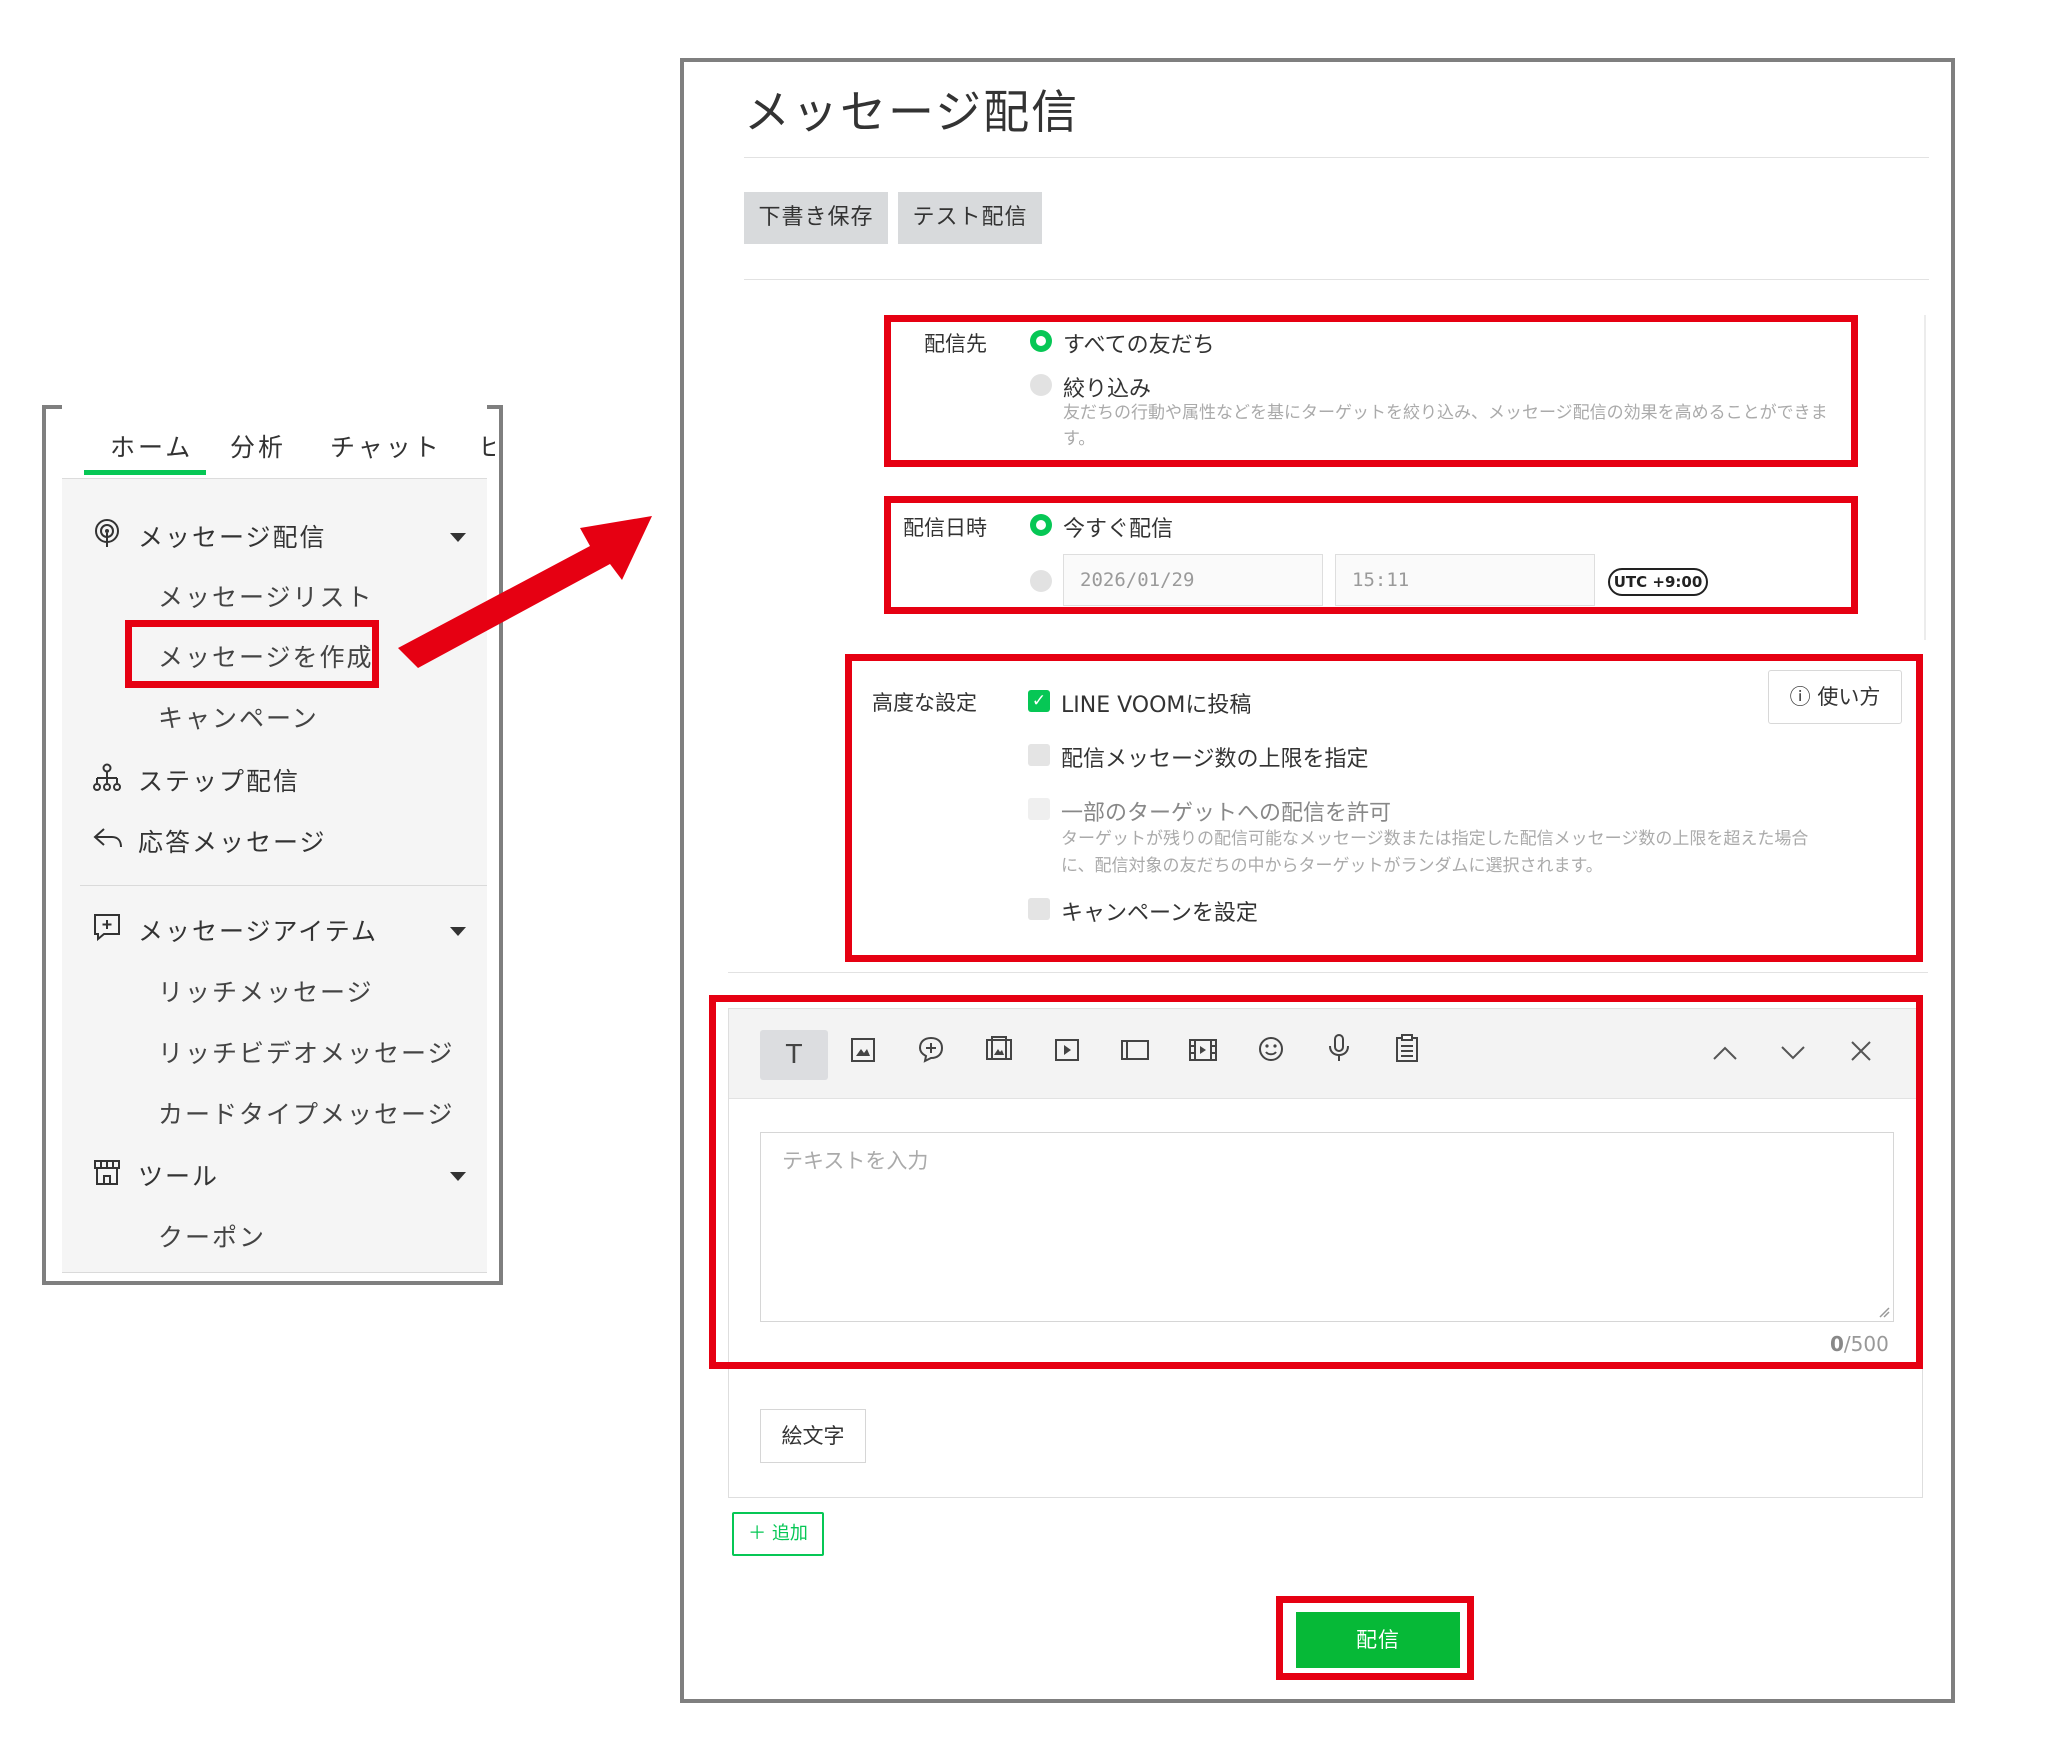 Image resolution: width=2048 pixels, height=1741 pixels. I want to click on page-title: メッセージ配信, so click(912, 112).